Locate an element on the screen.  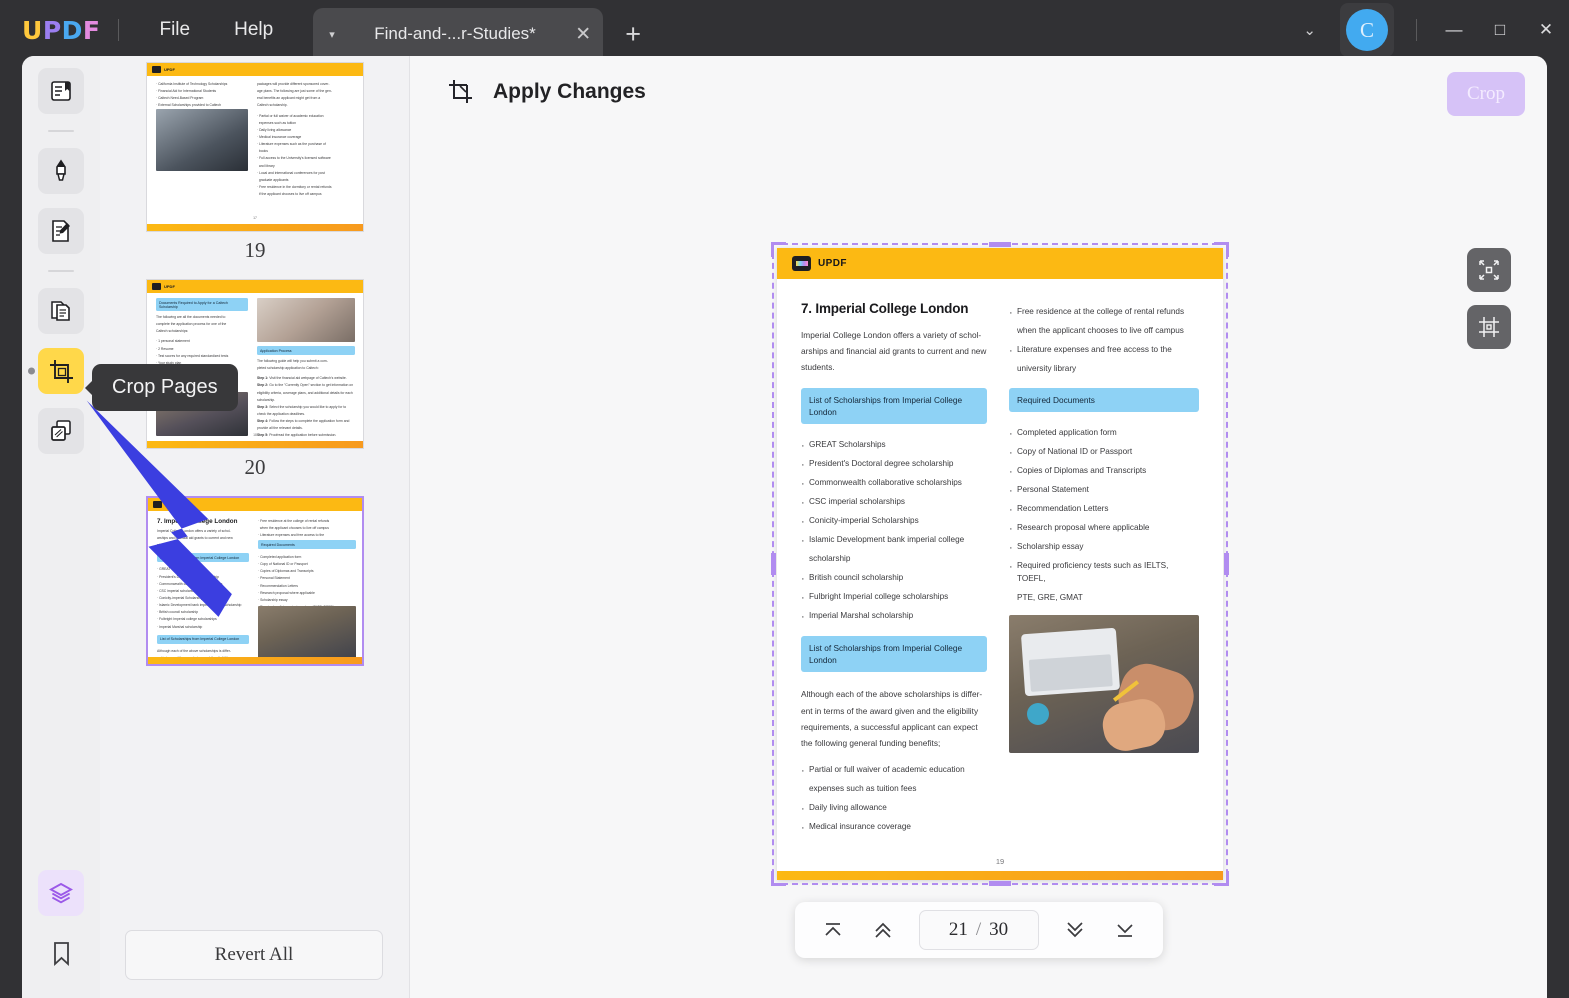
revert-all-button: Revert All is located at coordinates (254, 955).